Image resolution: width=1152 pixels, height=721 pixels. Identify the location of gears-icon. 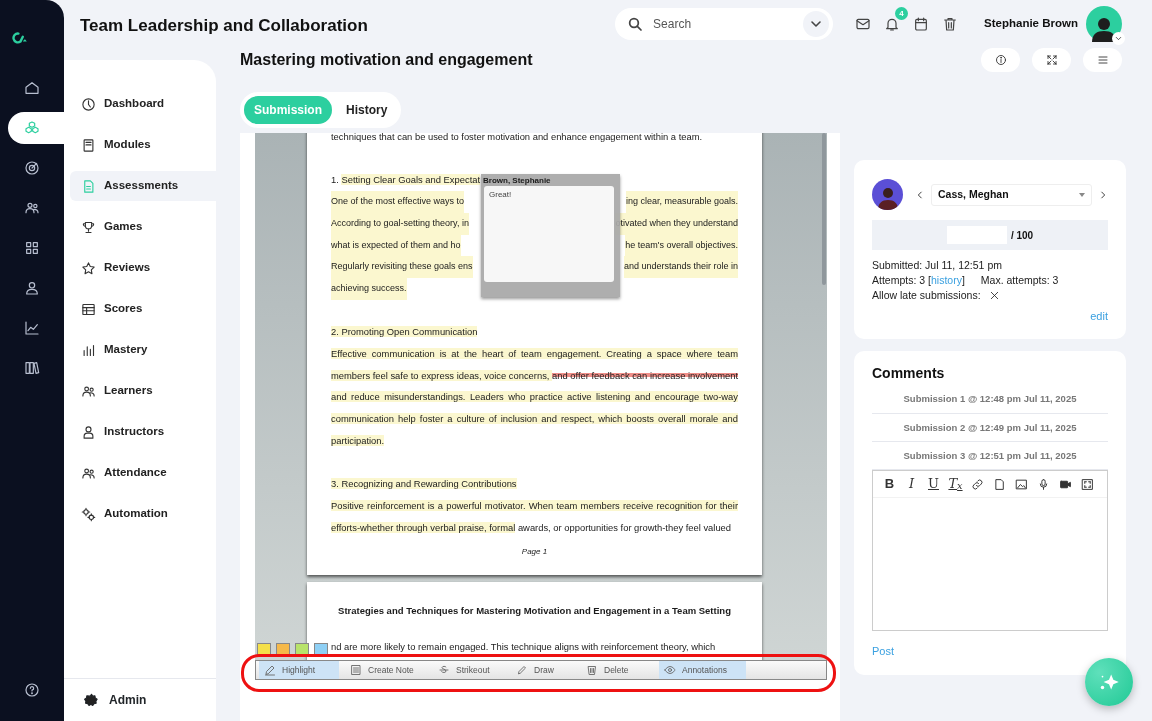
(88, 514).